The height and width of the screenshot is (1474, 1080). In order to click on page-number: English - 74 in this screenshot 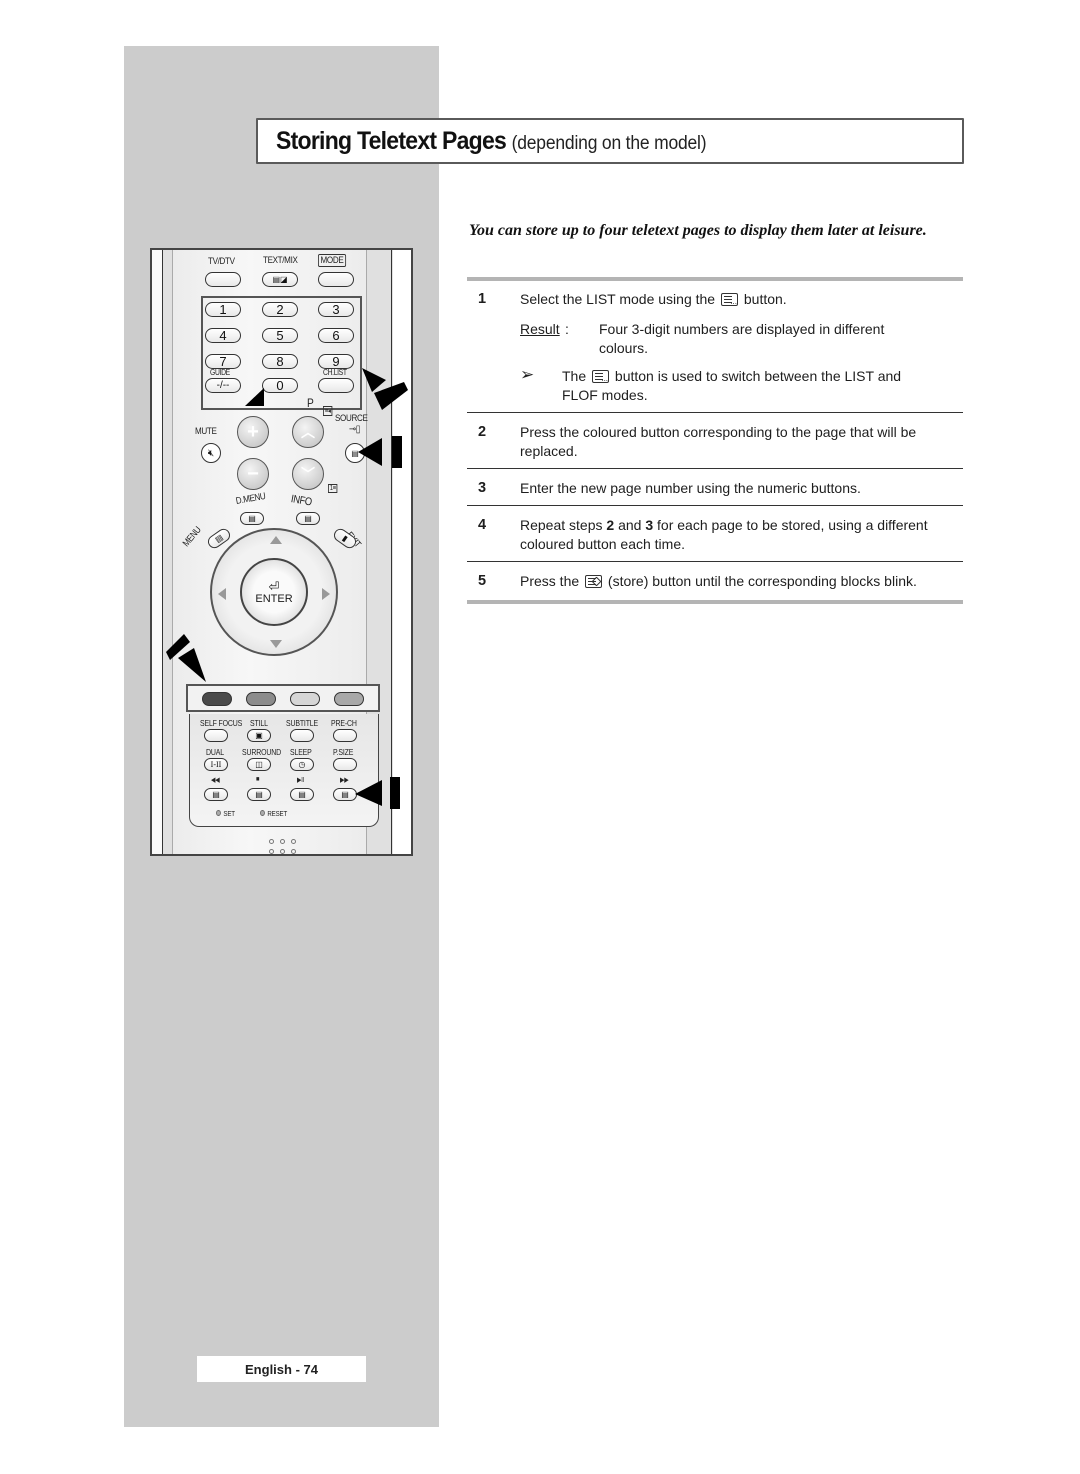, I will do `click(281, 1369)`.